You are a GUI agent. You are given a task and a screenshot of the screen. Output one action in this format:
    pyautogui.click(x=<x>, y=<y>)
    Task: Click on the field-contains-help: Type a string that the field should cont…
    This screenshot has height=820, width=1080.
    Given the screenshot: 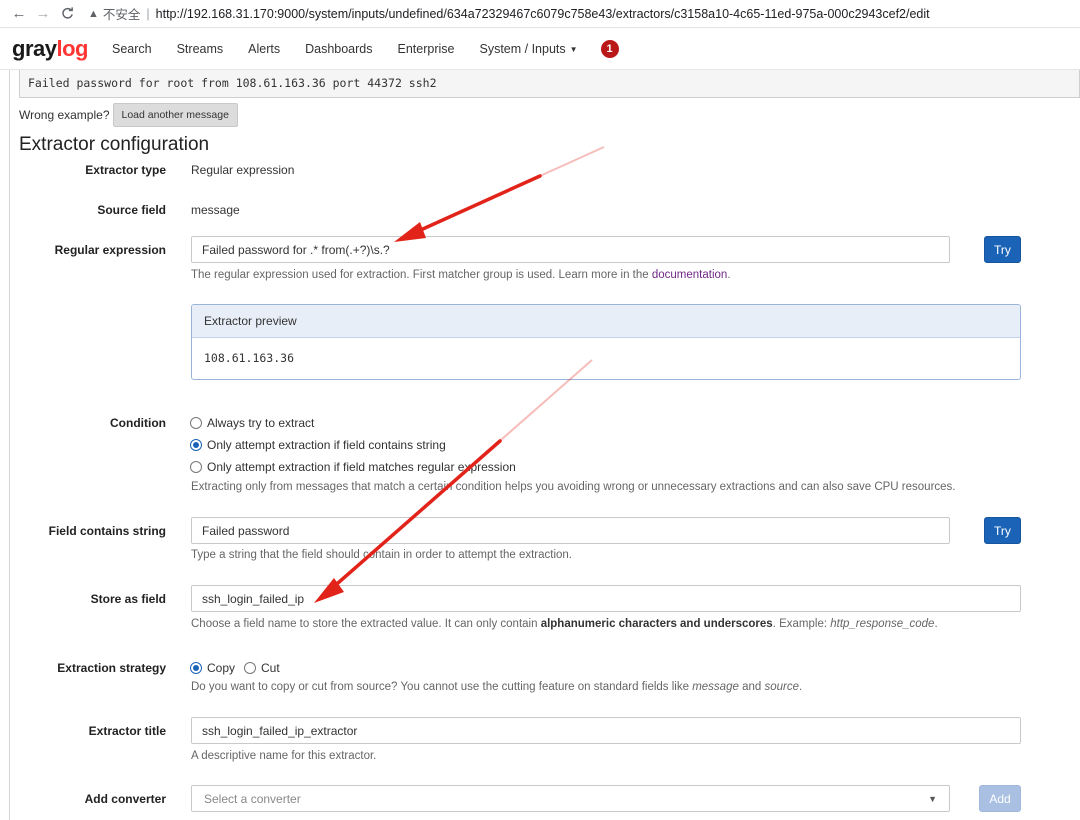 What is the action you would take?
    pyautogui.click(x=381, y=555)
    